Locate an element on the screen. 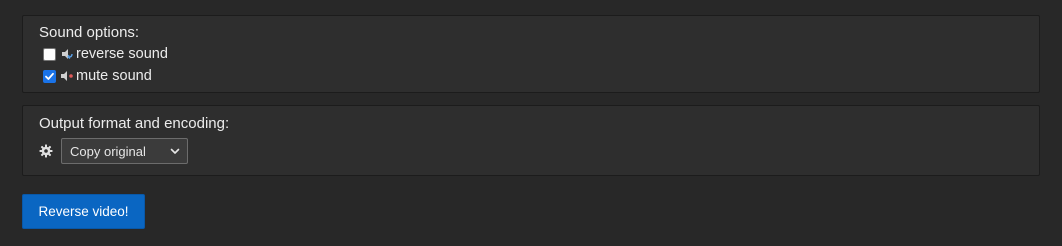  reverse-sound-option: reverse sound is located at coordinates (105, 54).